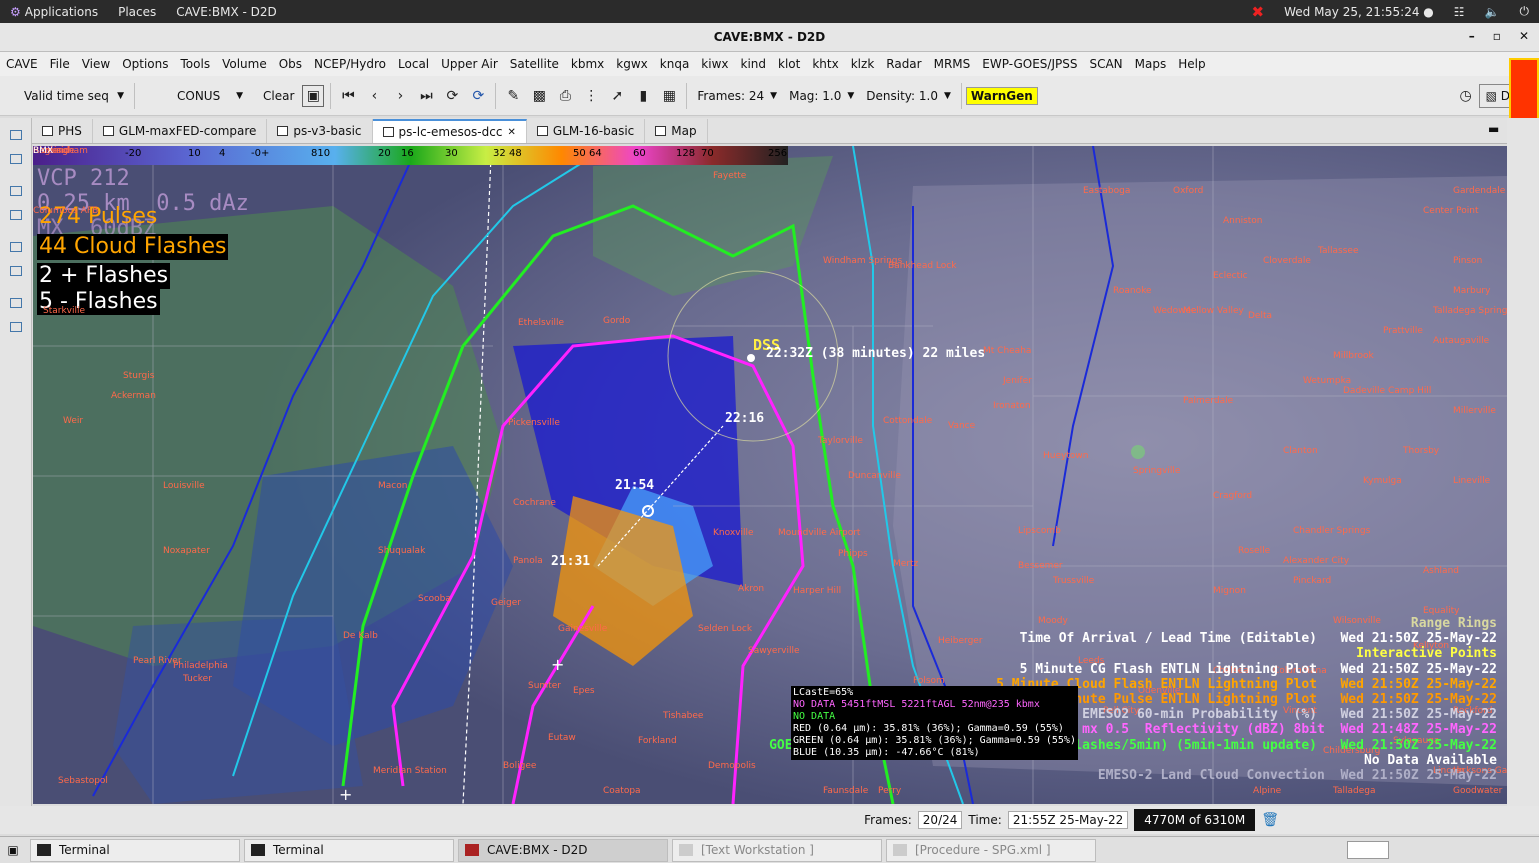 This screenshot has width=1539, height=863. I want to click on valid-time-dropdown: Valid time seq ▼, so click(65, 96).